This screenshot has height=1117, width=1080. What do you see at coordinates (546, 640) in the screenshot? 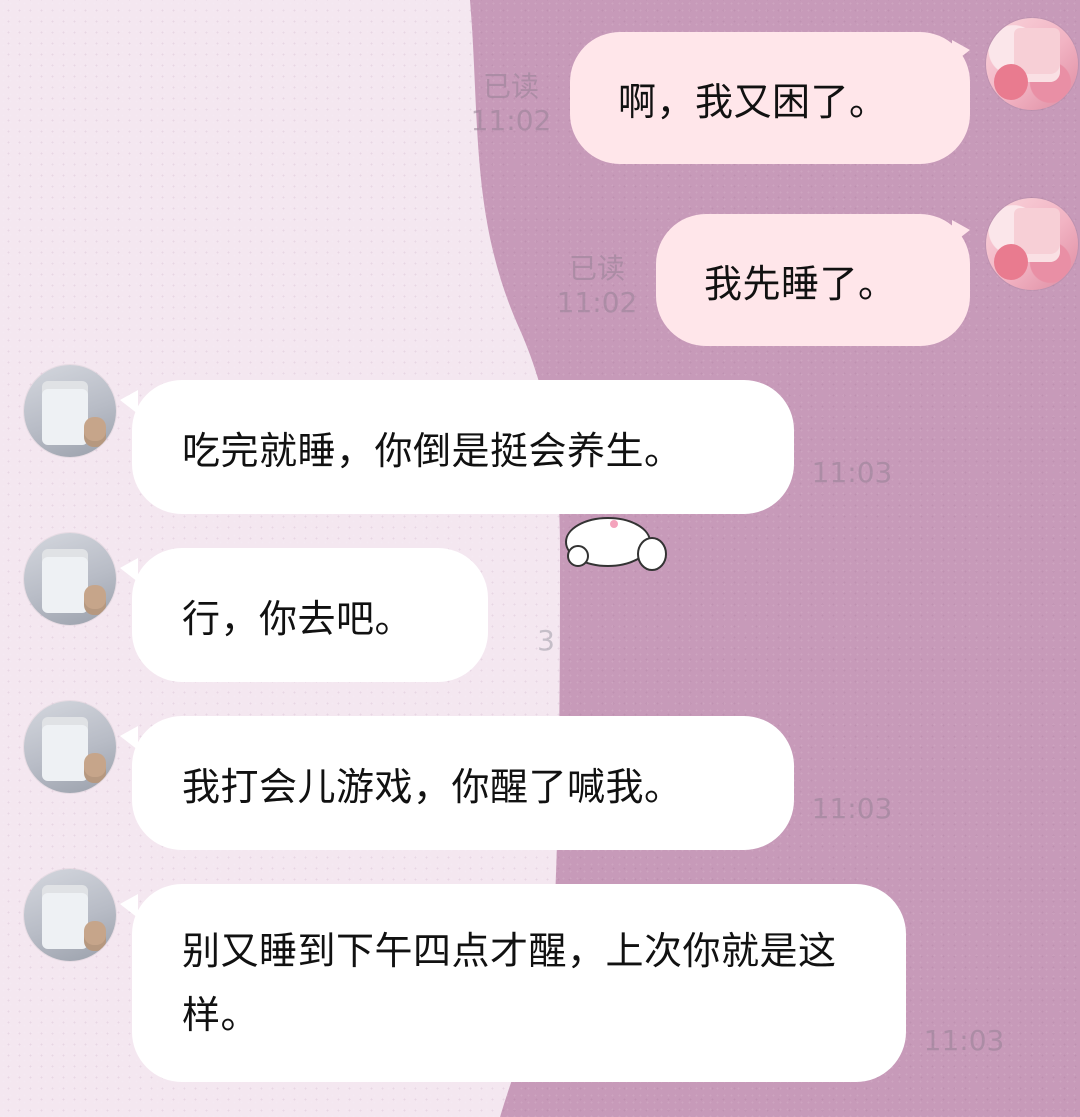
I see `message-time: 3` at bounding box center [546, 640].